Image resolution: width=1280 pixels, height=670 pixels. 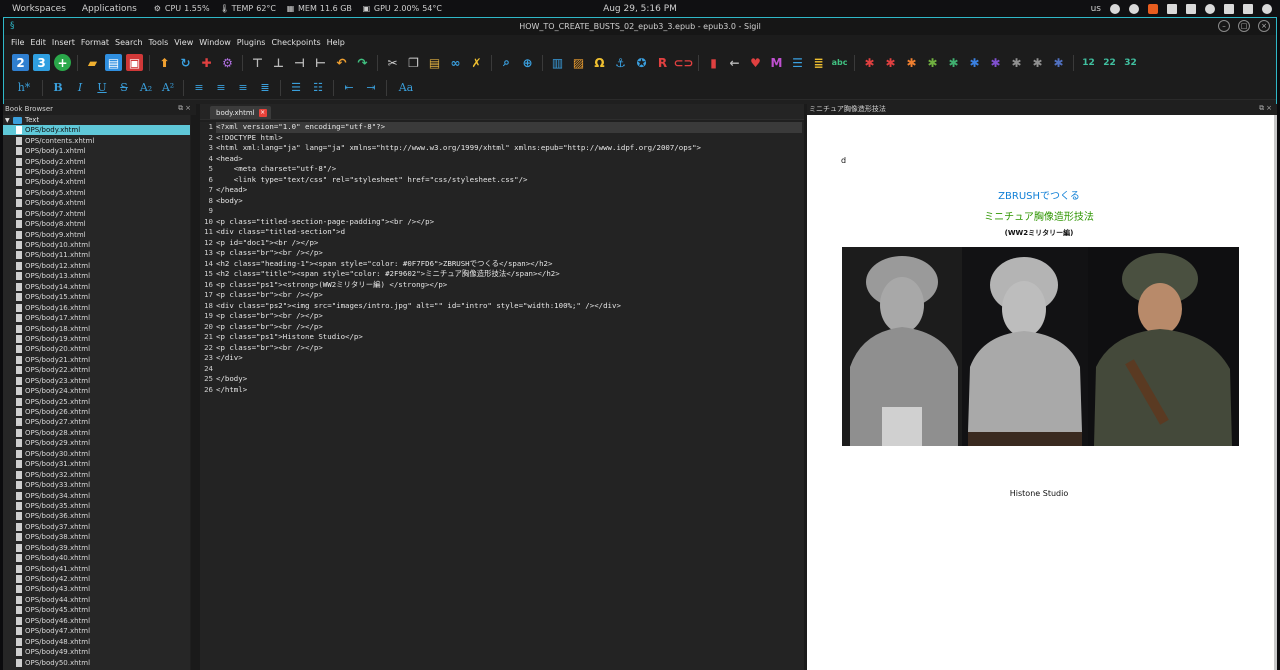 I want to click on file-item: OPS/body11.xhtml, so click(x=96, y=255).